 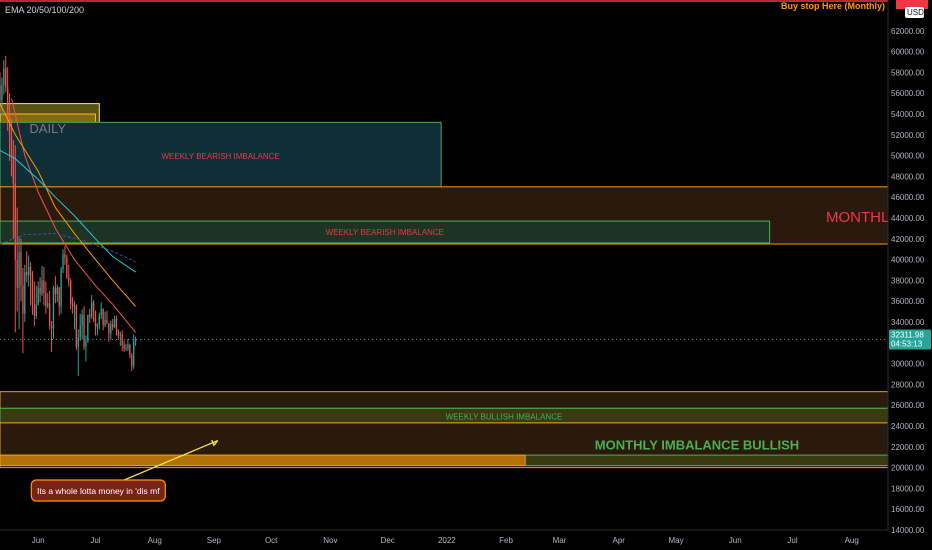 I want to click on callout-box: Its a whole lotta money in 'dis mf, so click(x=98, y=490).